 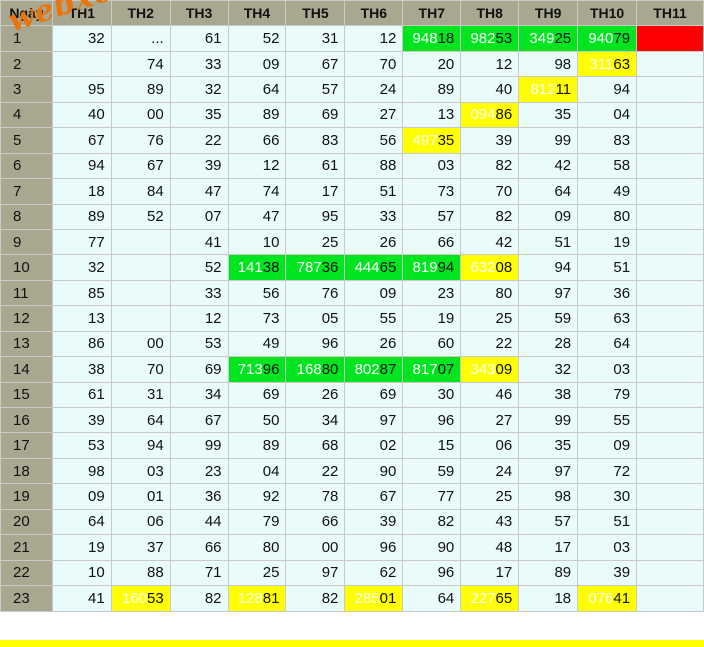 I want to click on result-value: 07, so click(x=213, y=217).